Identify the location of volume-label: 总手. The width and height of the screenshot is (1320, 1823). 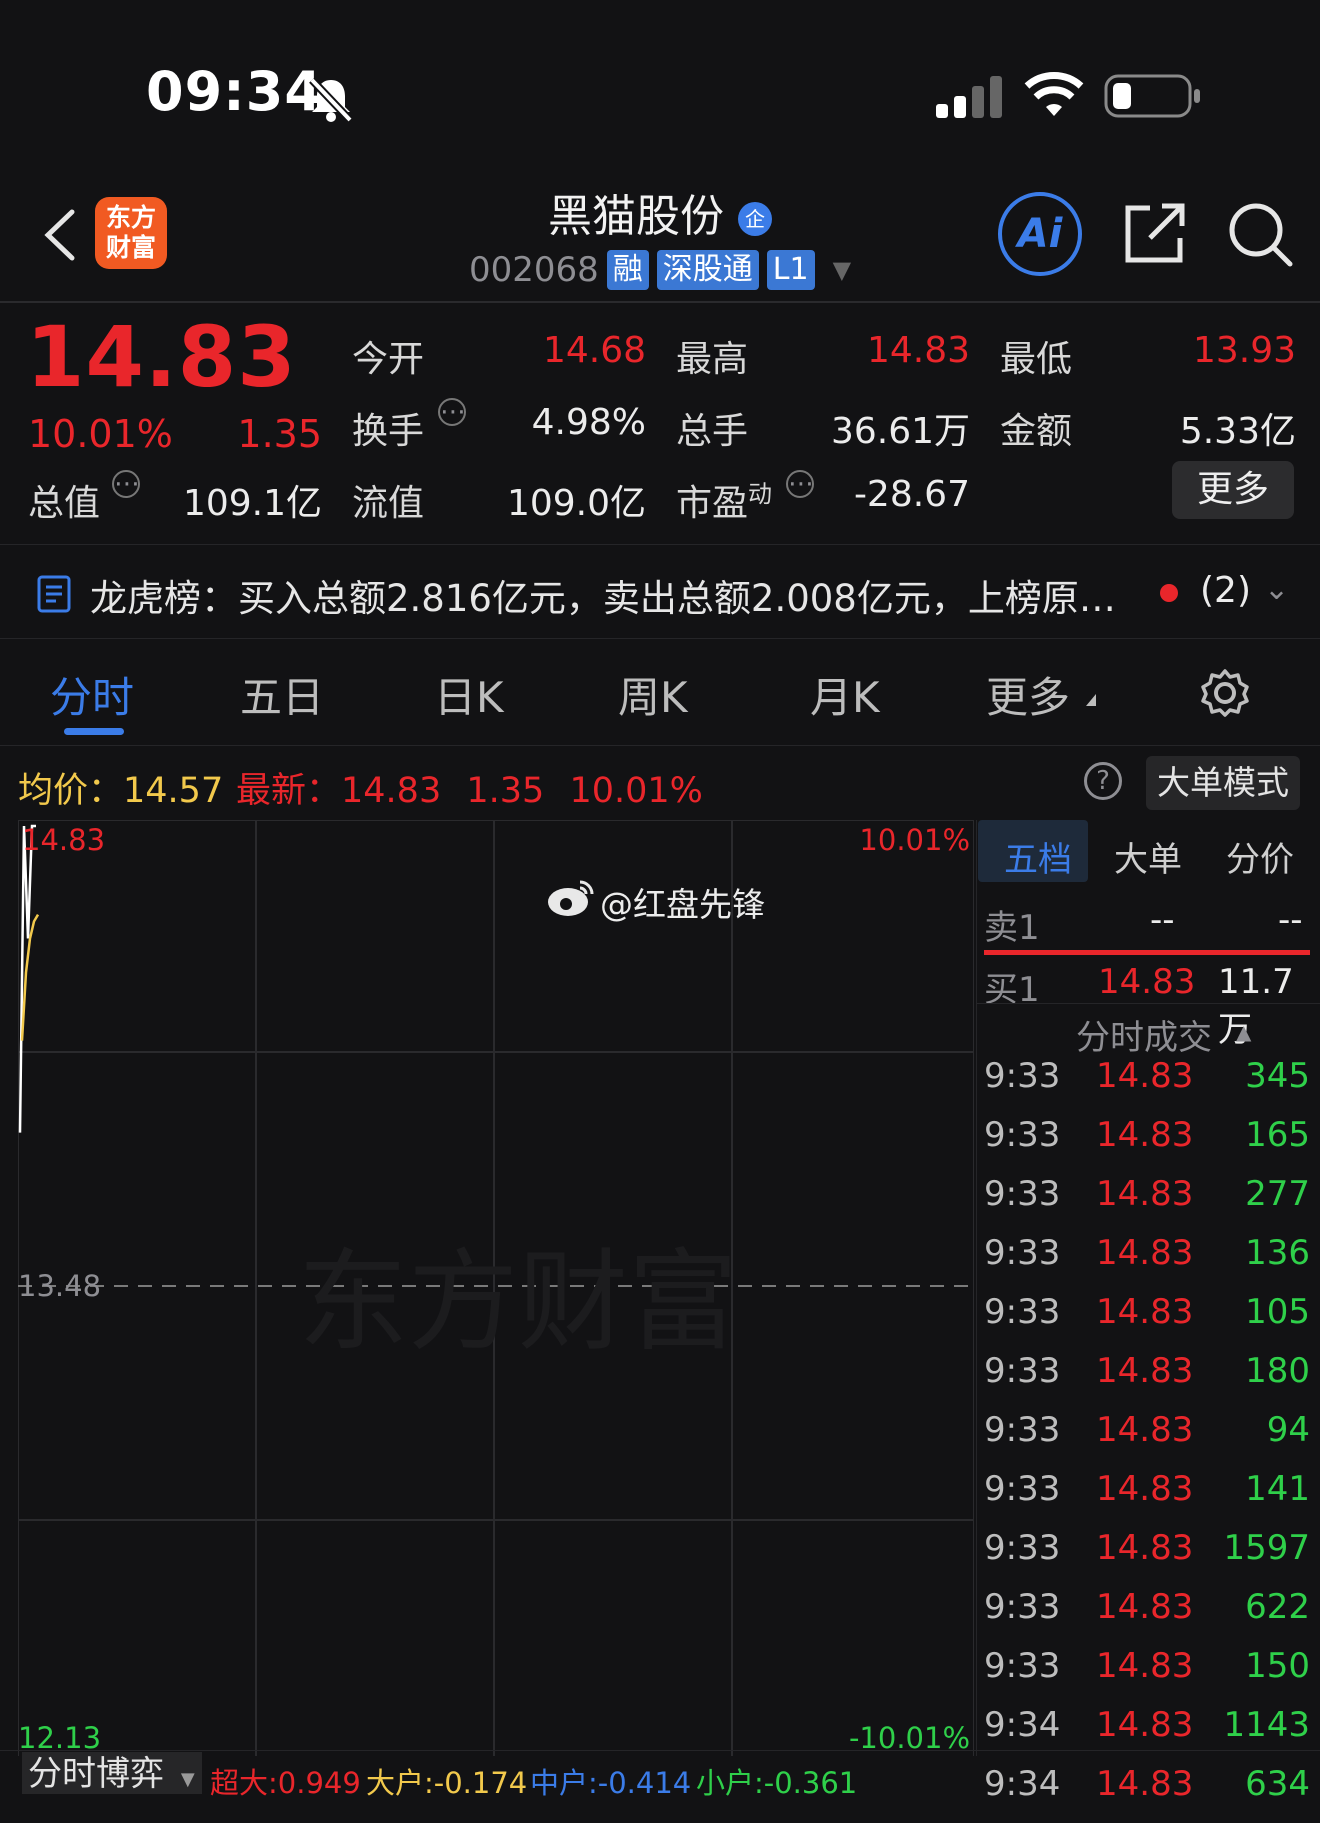
(712, 431).